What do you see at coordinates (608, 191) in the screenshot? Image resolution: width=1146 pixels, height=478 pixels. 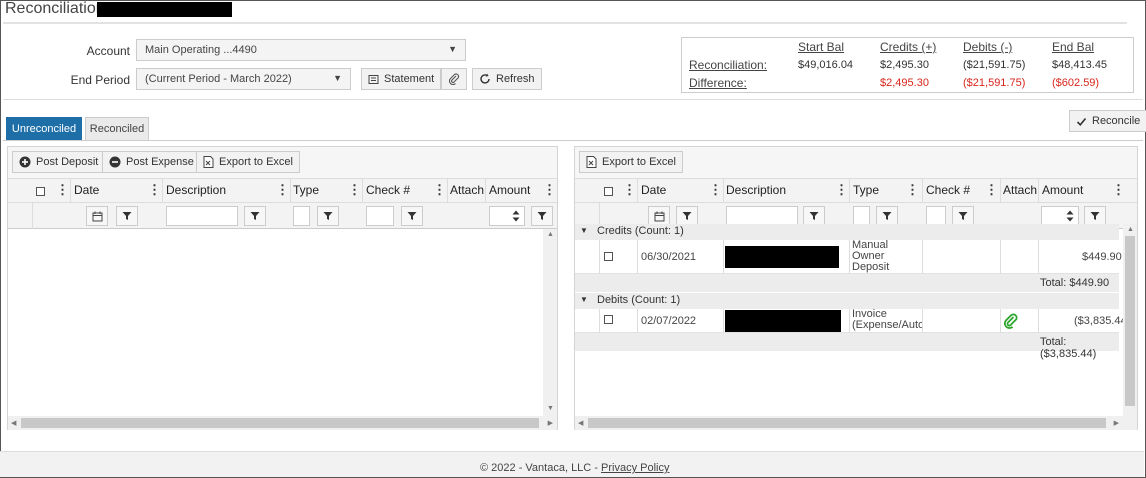 I see `right-select-all-checkbox` at bounding box center [608, 191].